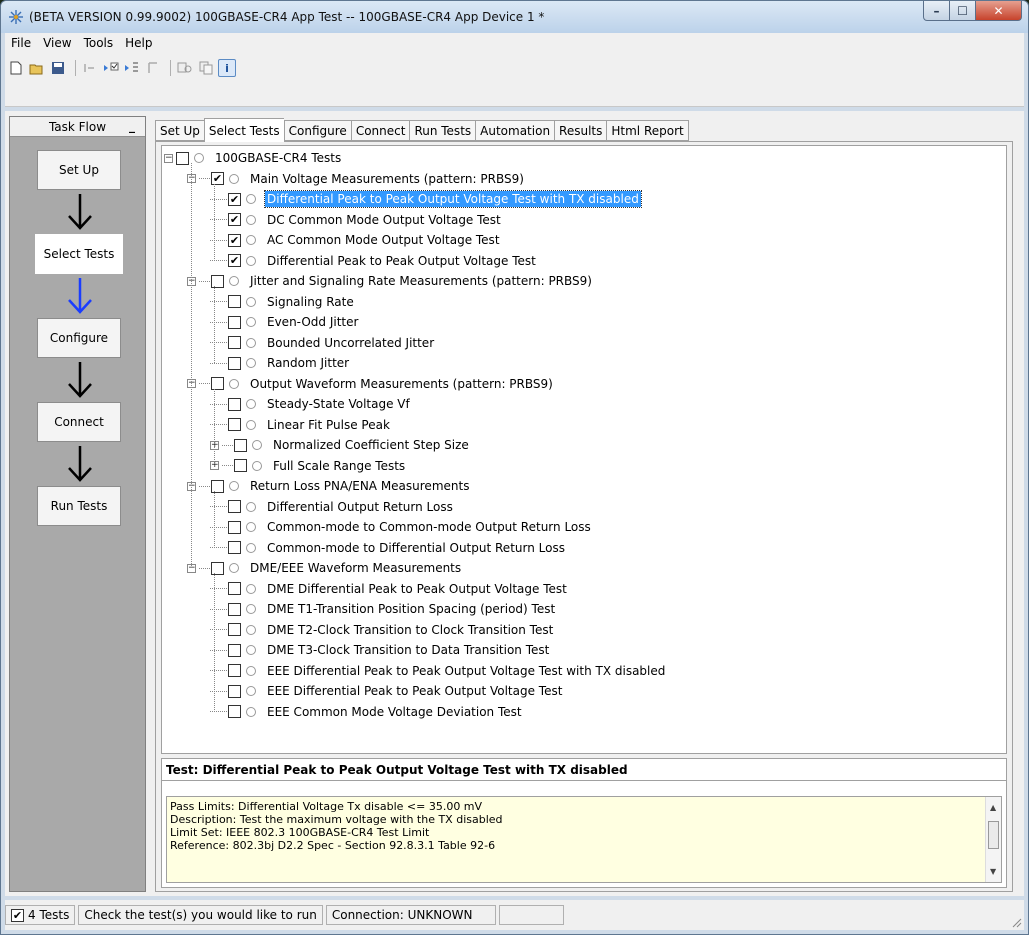  Describe the element at coordinates (442, 130) in the screenshot. I see `tab-run-tests: Run Tests` at that location.